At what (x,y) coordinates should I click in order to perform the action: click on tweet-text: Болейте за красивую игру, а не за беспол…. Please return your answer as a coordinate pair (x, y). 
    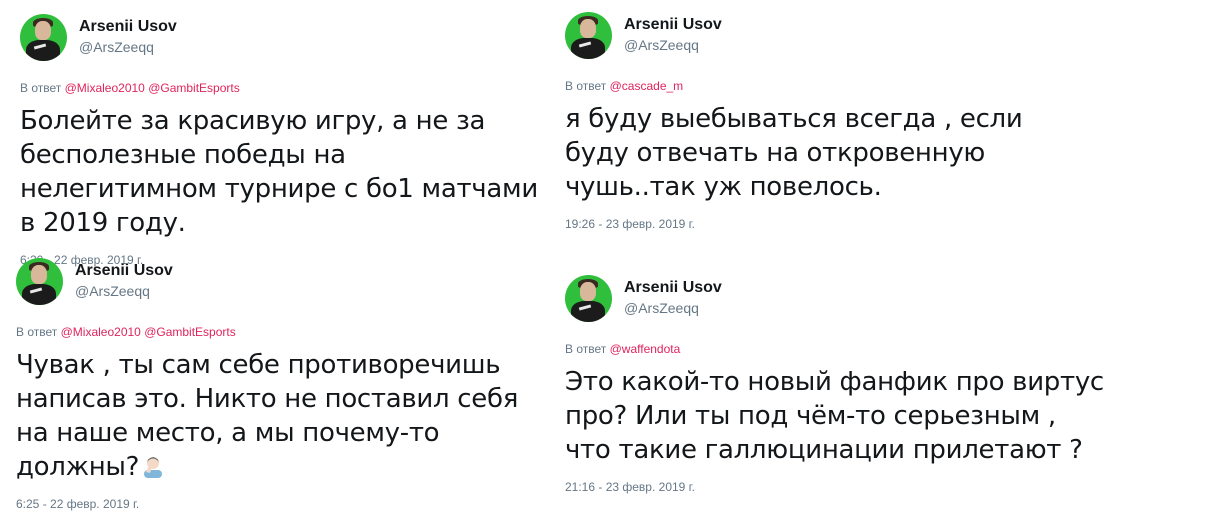
    Looking at the image, I should click on (279, 172).